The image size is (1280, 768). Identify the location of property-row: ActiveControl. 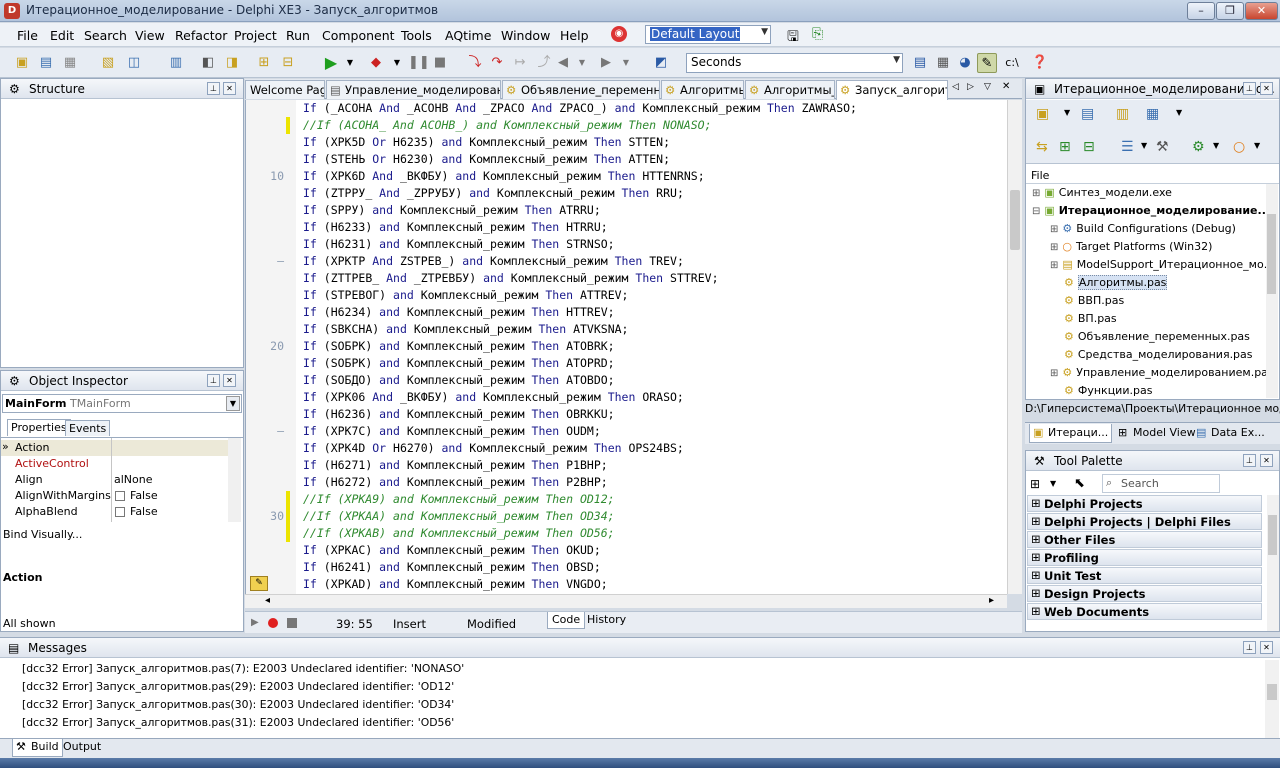
(121, 464).